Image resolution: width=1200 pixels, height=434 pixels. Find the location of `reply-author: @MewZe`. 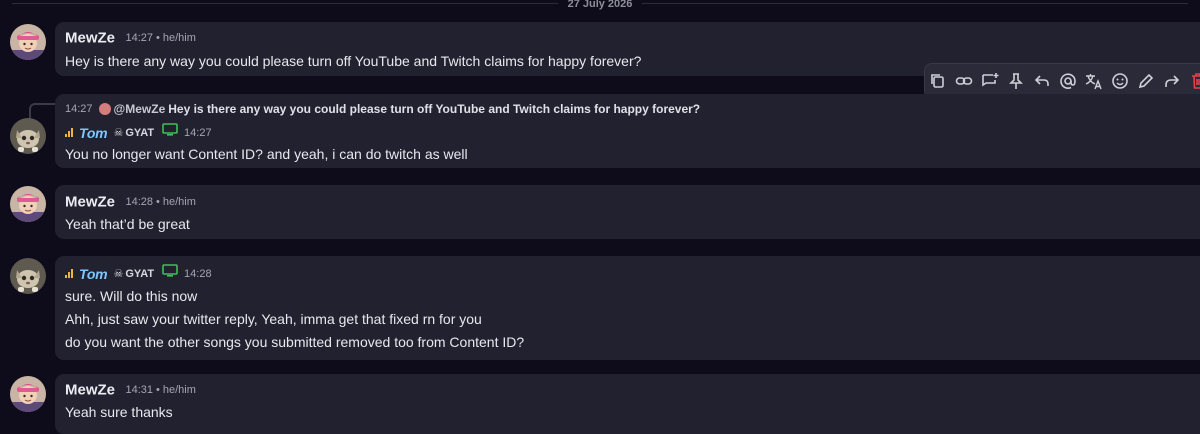

reply-author: @MewZe is located at coordinates (140, 109).